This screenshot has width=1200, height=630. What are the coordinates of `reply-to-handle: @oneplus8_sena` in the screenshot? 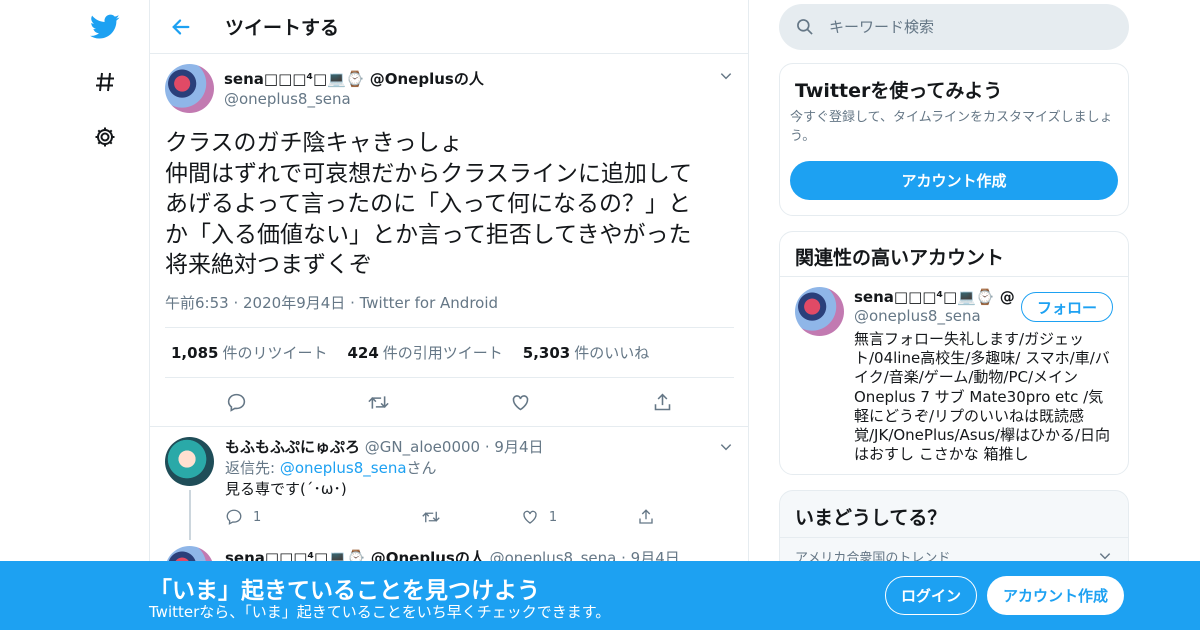 It's located at (343, 468).